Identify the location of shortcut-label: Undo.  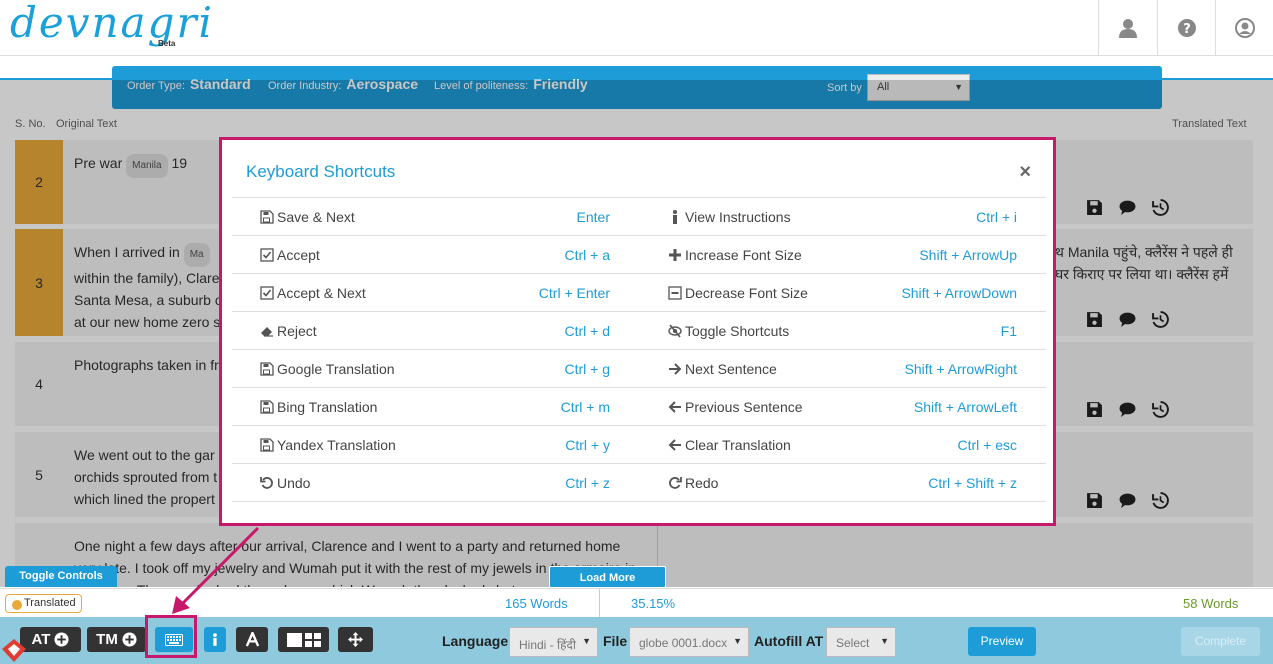
(285, 483).